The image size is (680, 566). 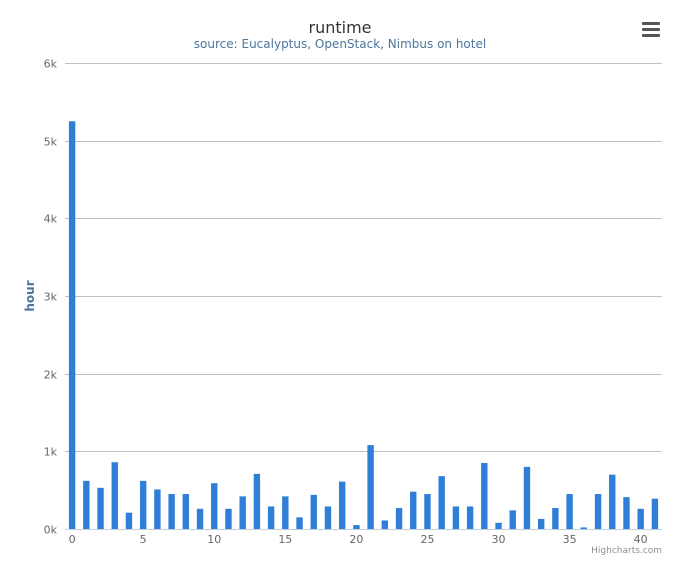 I want to click on y-tick-label: 6k, so click(x=51, y=64).